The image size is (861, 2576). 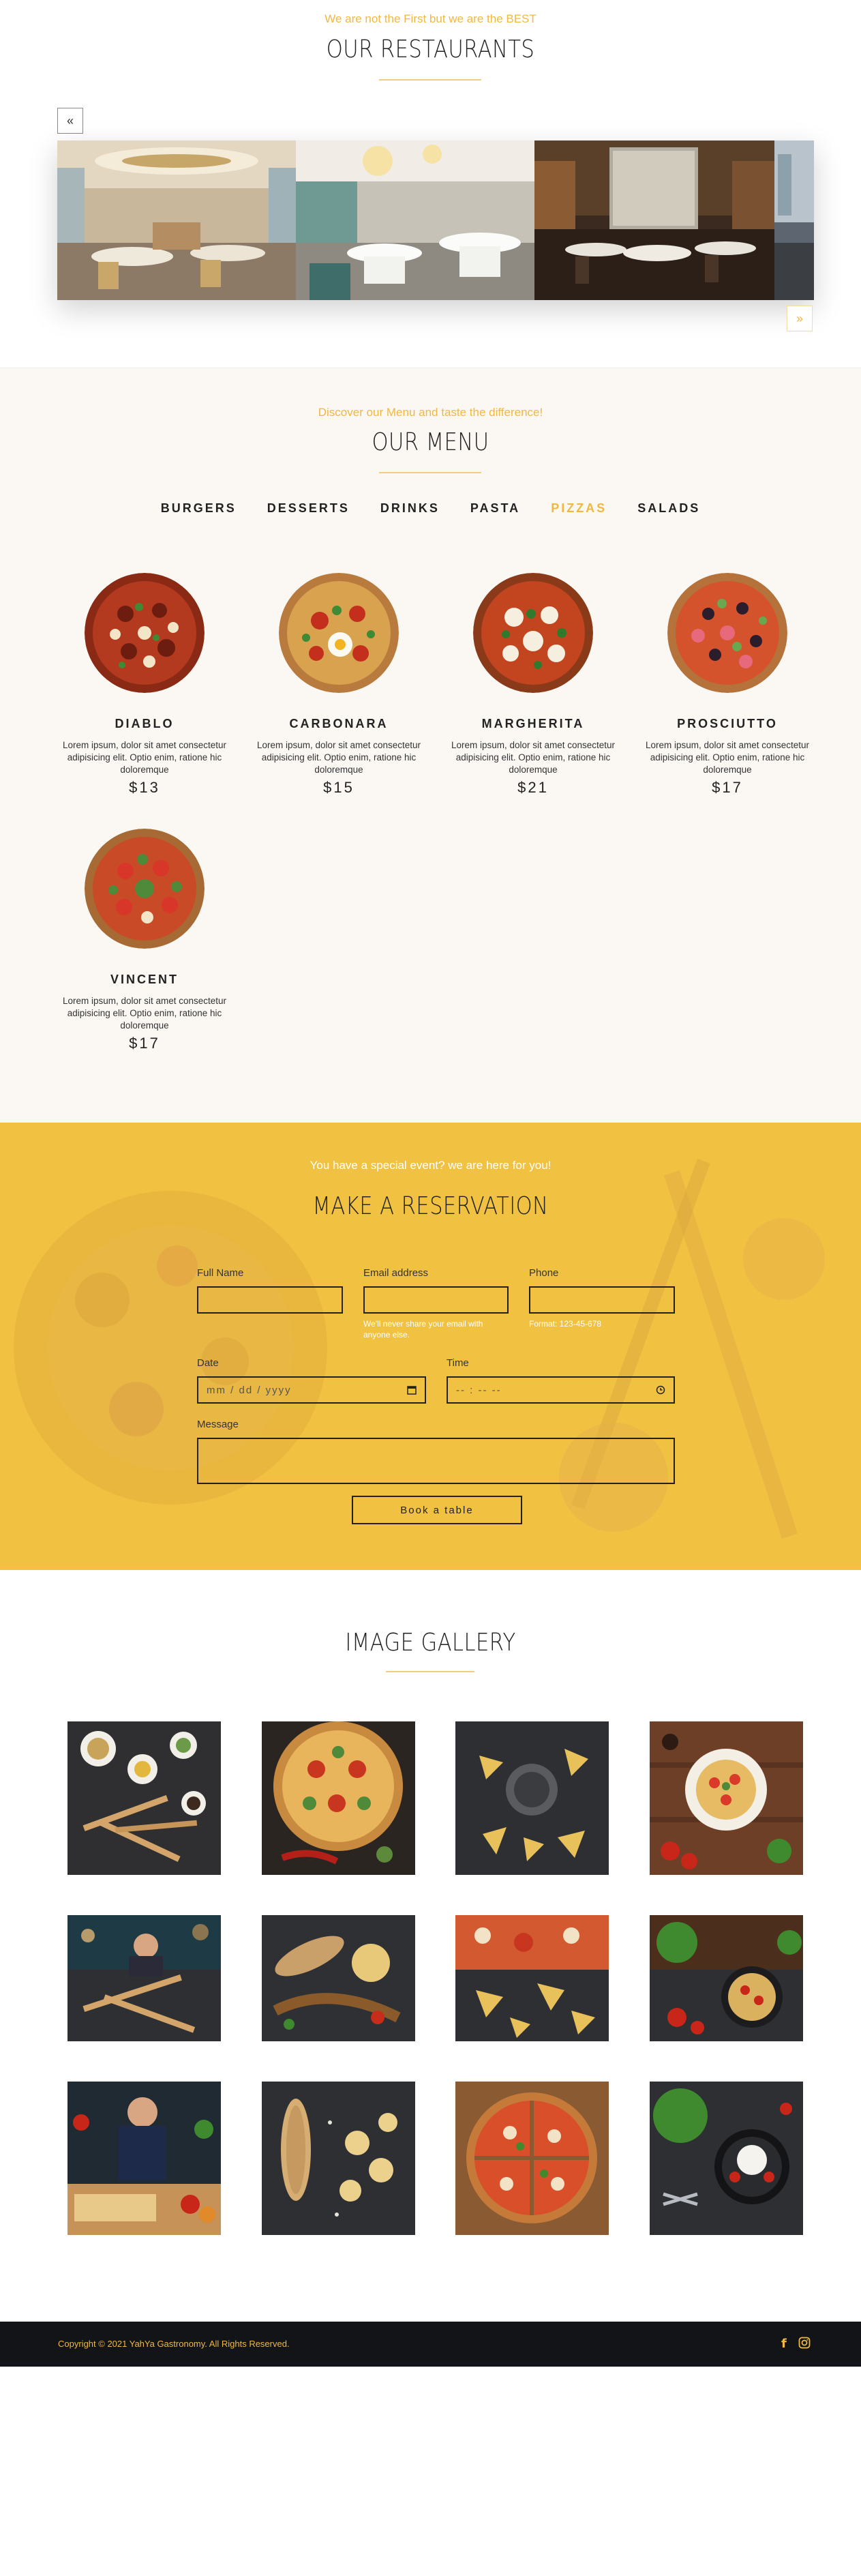 I want to click on reservation-title: MAKE A RESERVATION, so click(x=431, y=1206).